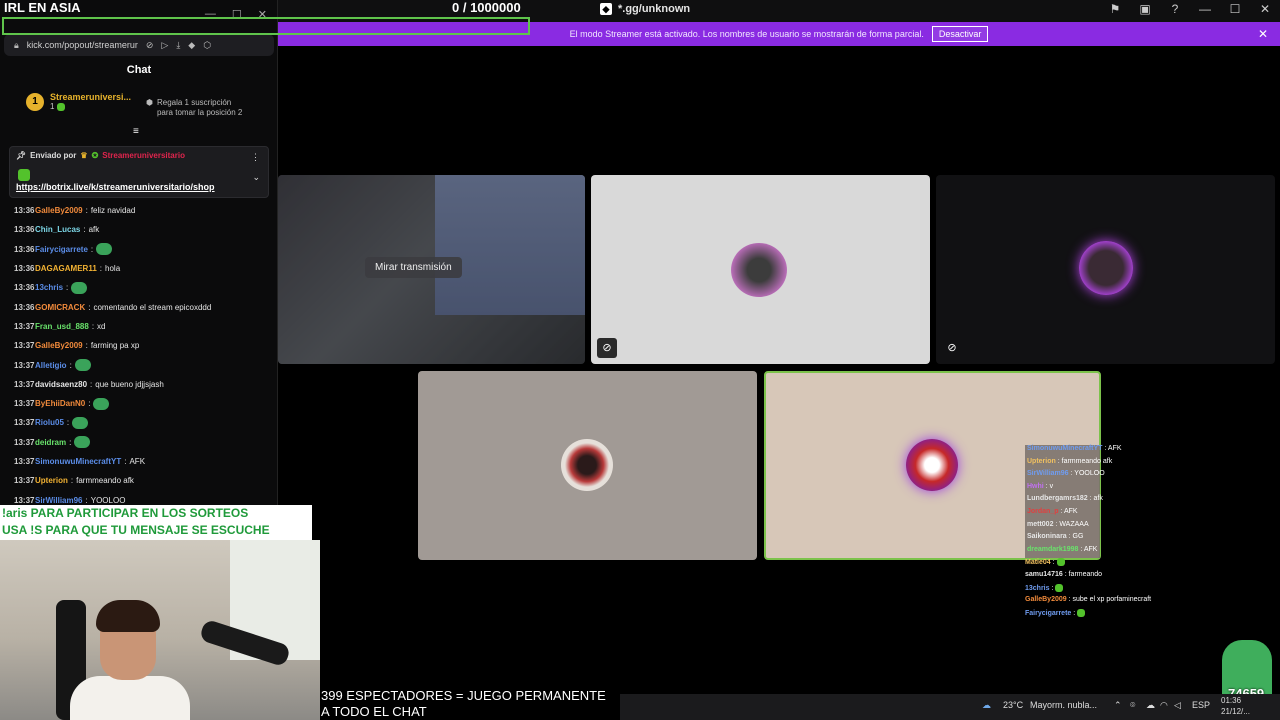 This screenshot has width=1280, height=720. What do you see at coordinates (59, 500) in the screenshot?
I see `message-username: SirWilliam96` at bounding box center [59, 500].